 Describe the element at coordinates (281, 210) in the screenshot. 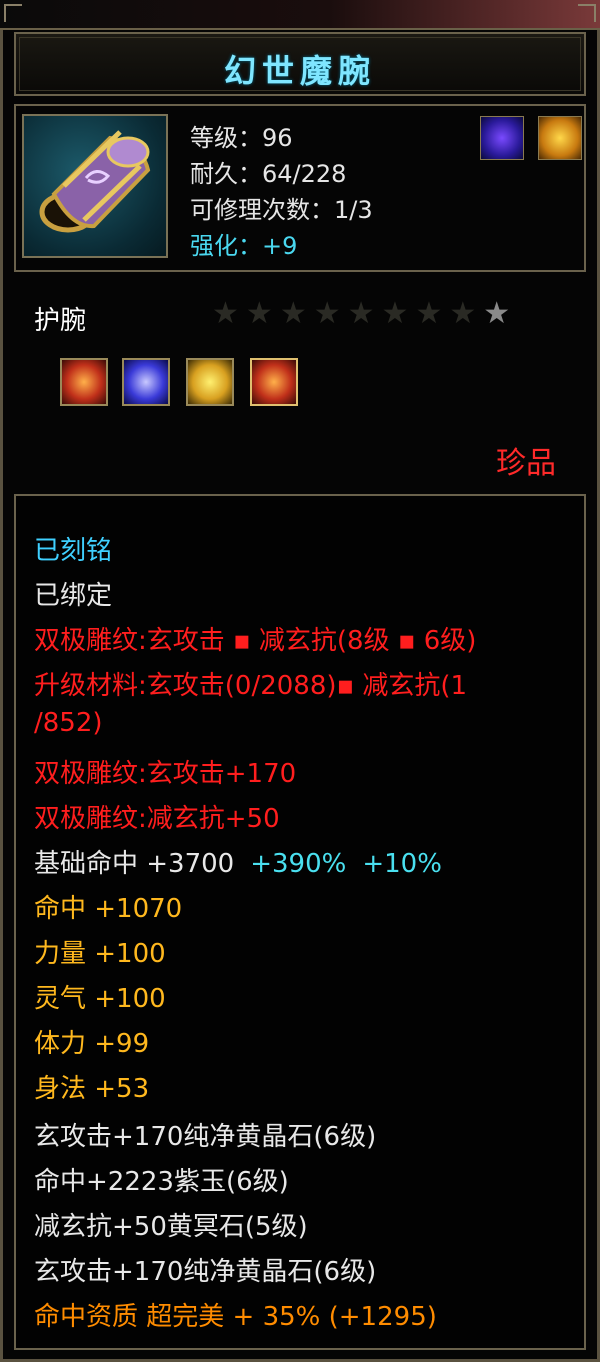

I see `repair-count-stat: 可修理次数：1/3` at that location.